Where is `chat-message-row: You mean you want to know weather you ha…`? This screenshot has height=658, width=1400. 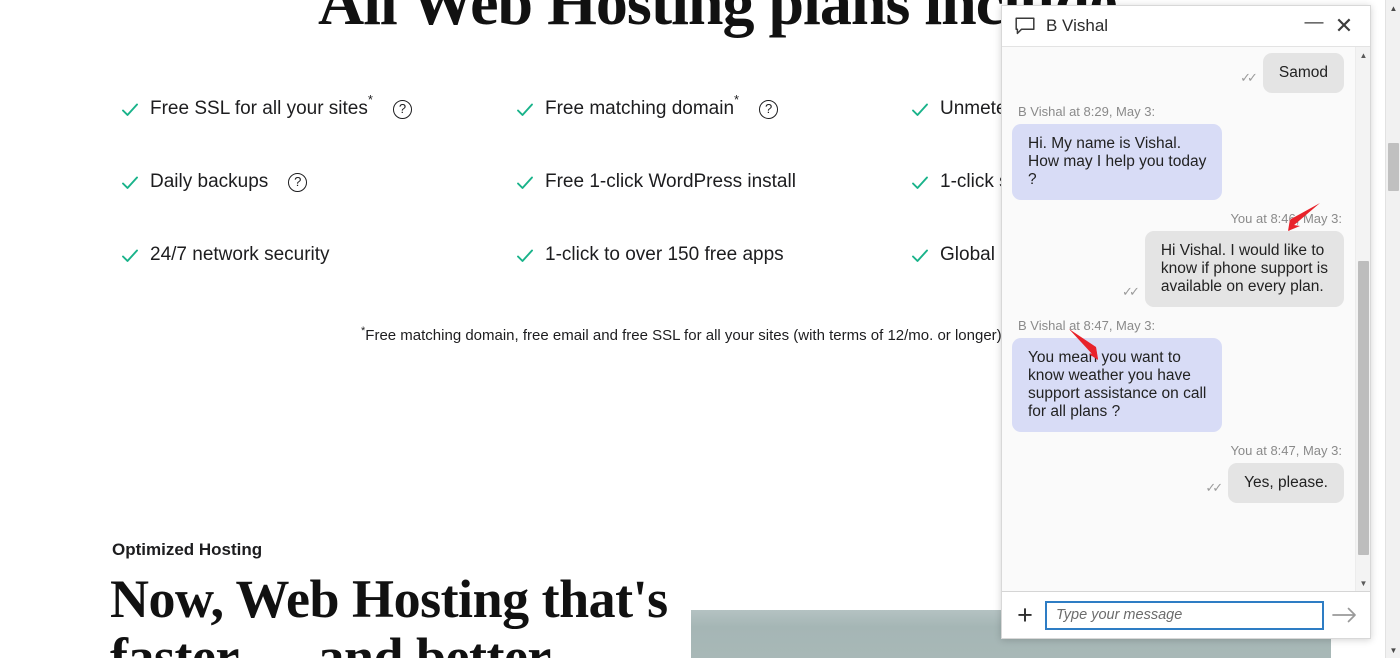
chat-message-row: You mean you want to know weather you ha… is located at coordinates (1178, 385).